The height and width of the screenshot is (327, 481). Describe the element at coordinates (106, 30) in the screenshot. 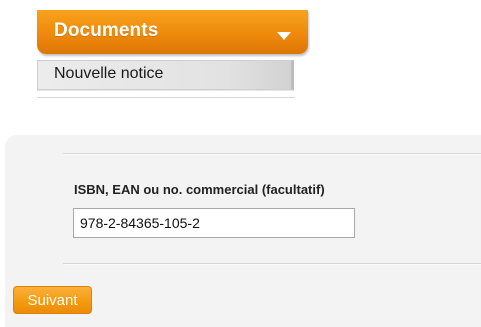

I see `documents-menu-title: Documents` at that location.